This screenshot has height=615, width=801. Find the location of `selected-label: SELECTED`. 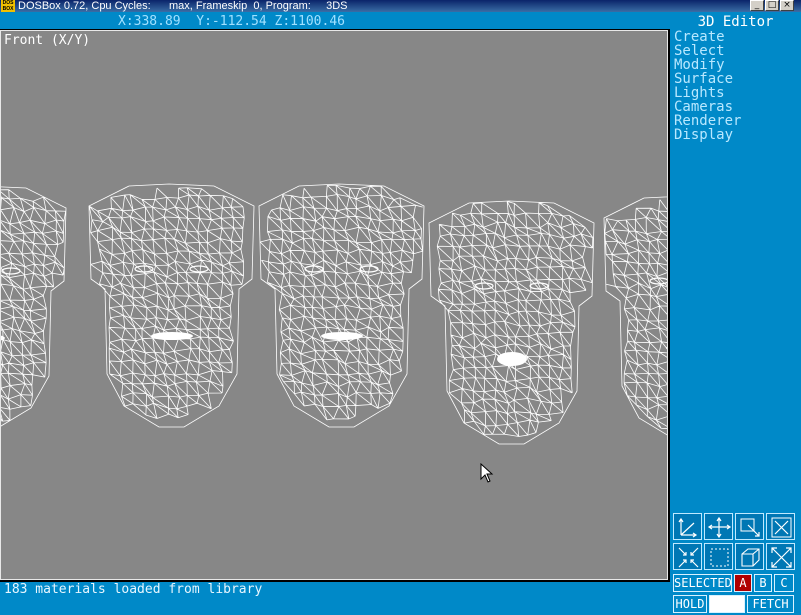

selected-label: SELECTED is located at coordinates (702, 583).